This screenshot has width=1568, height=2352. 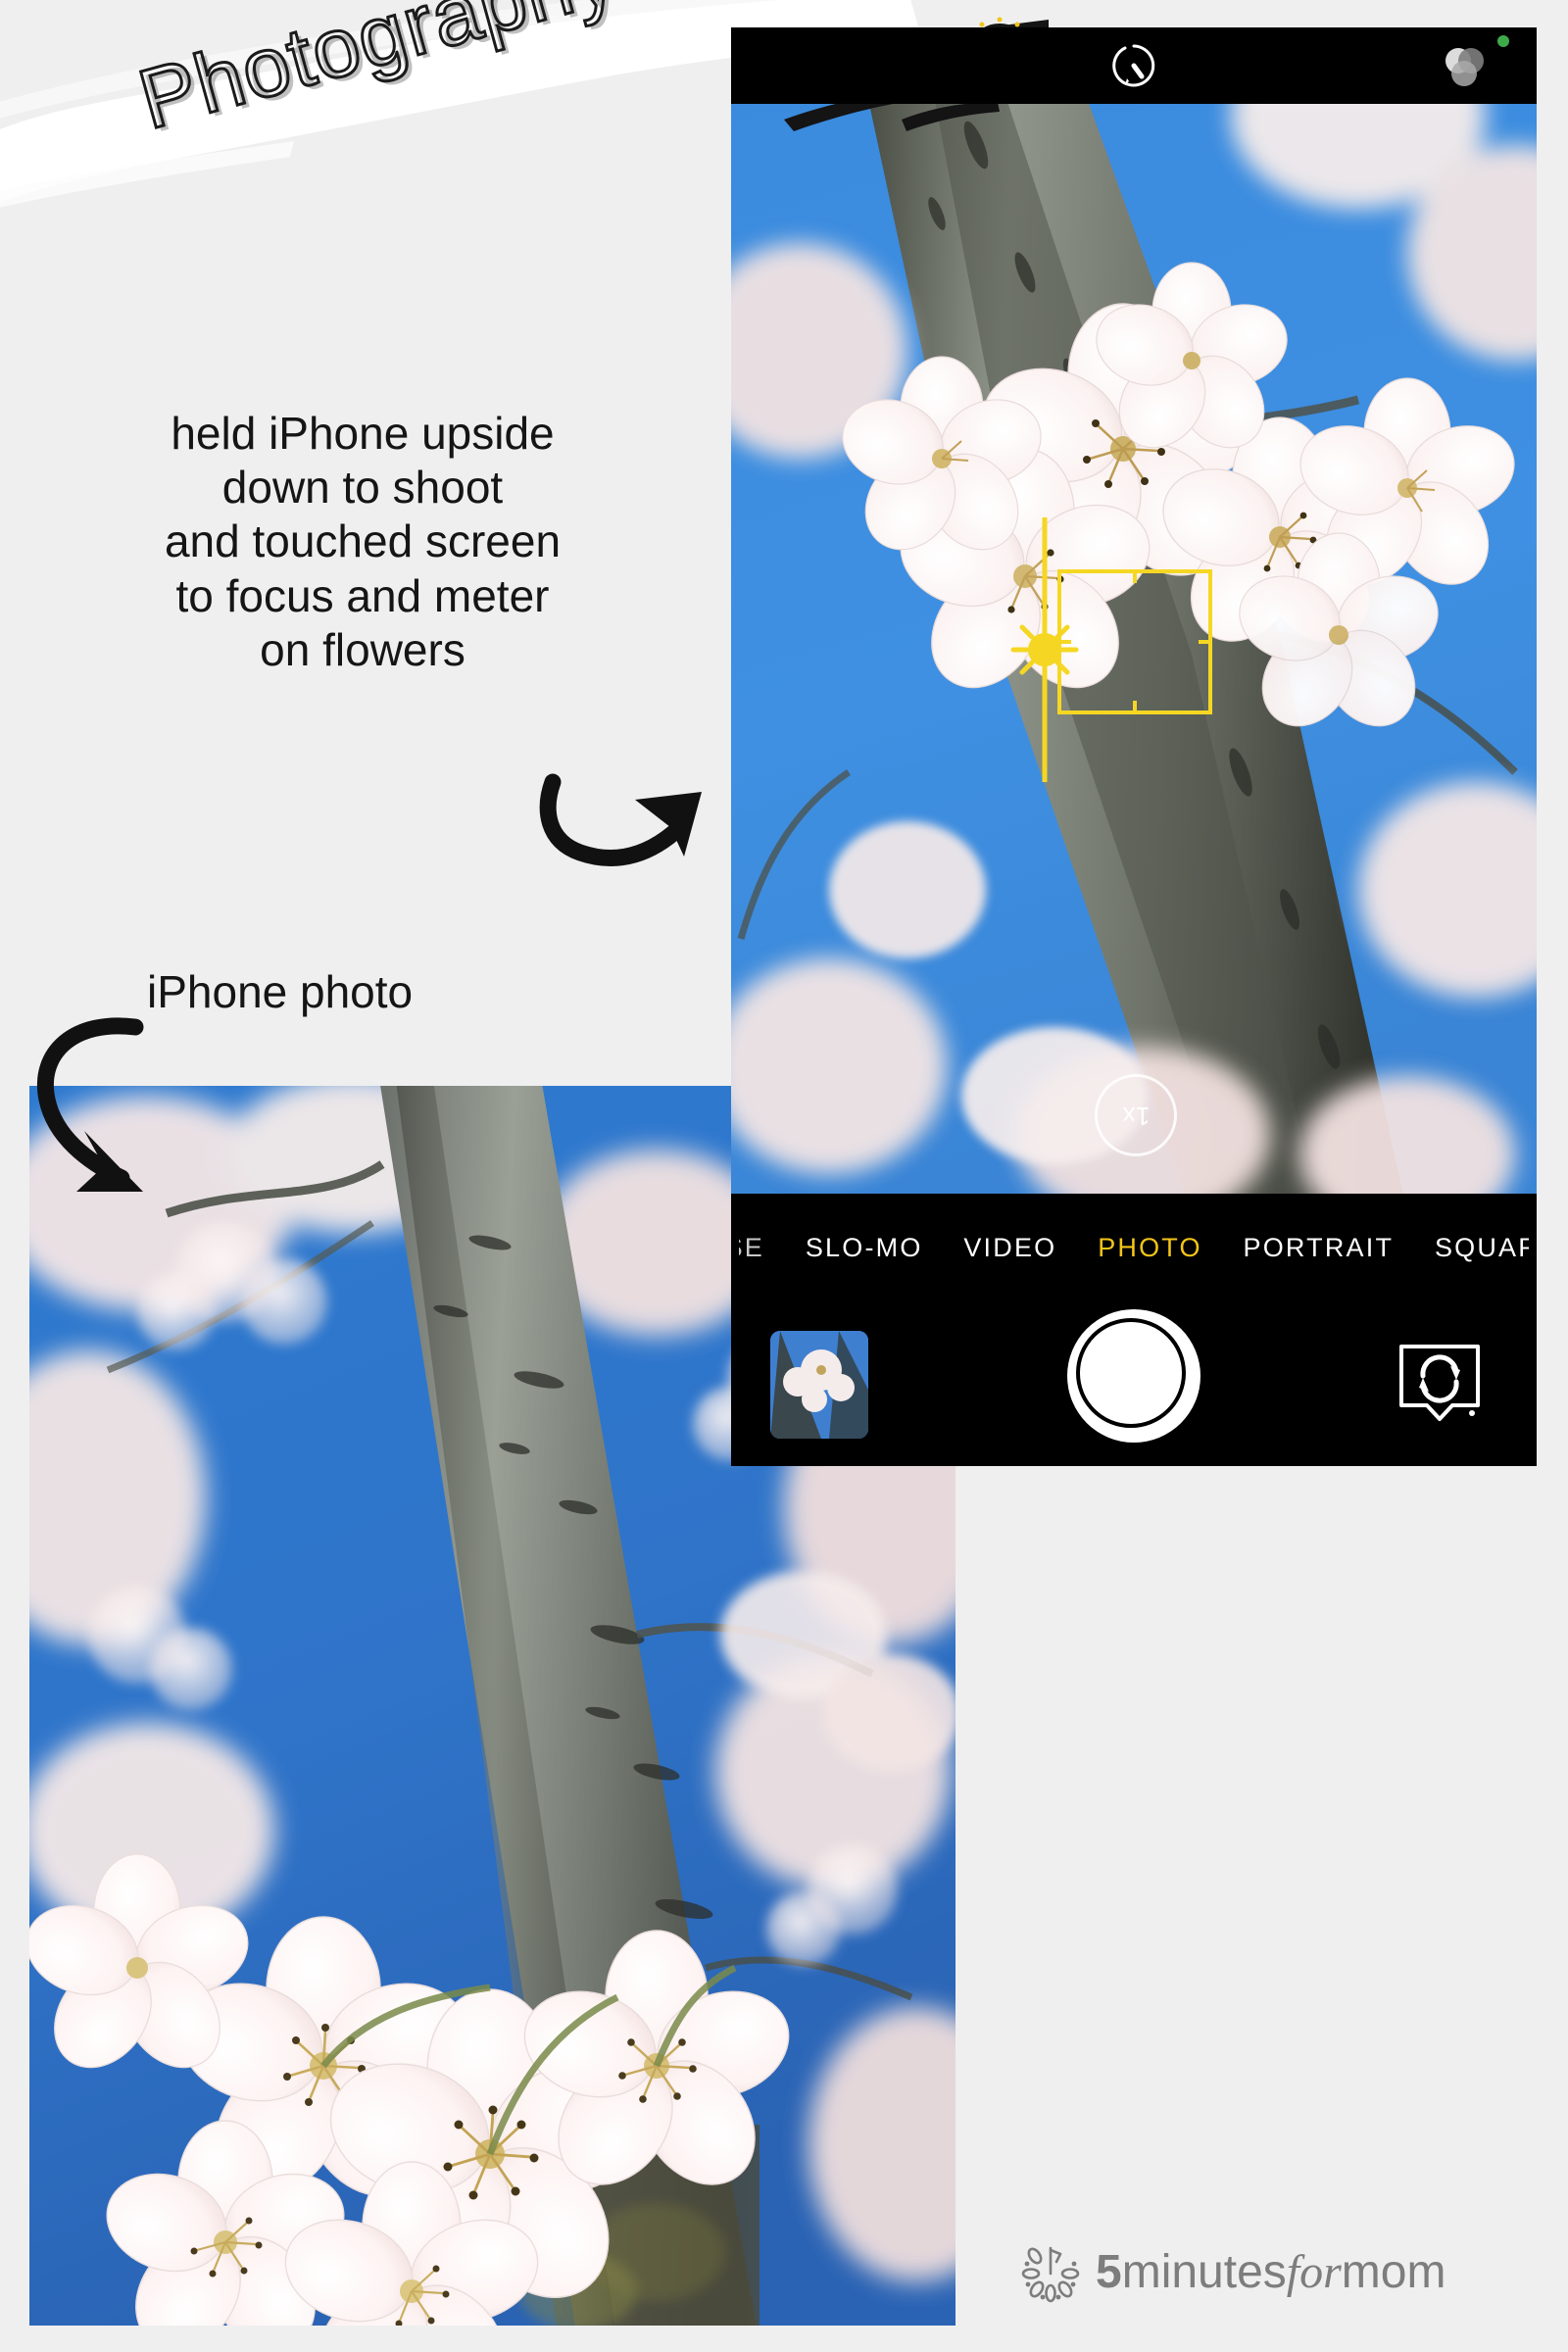 I want to click on zoom-level-button: 1x, so click(x=1136, y=1115).